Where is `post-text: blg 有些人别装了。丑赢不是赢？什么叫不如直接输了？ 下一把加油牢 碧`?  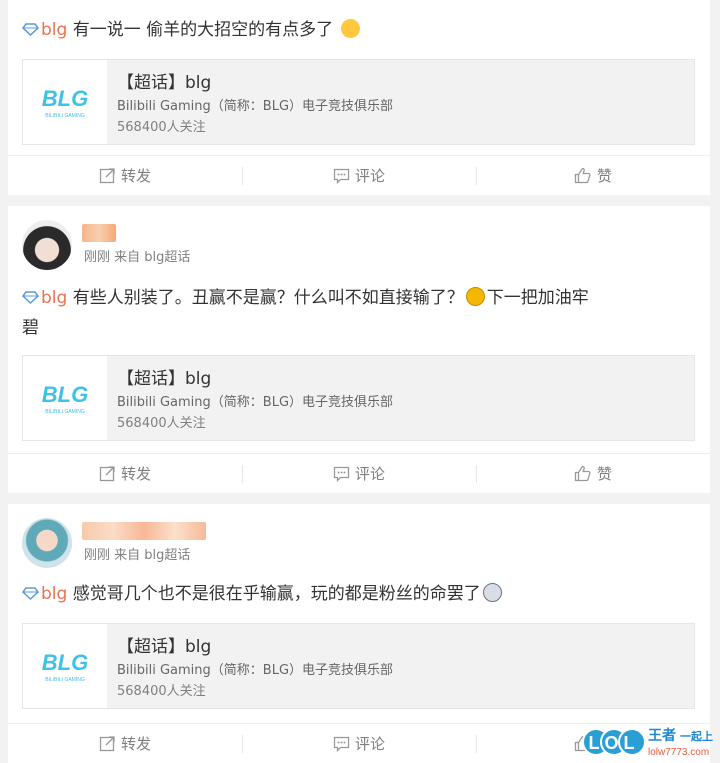
post-text: blg 有些人别装了。丑赢不是赢？什么叫不如直接输了？ 下一把加油牢 碧 is located at coordinates (305, 312).